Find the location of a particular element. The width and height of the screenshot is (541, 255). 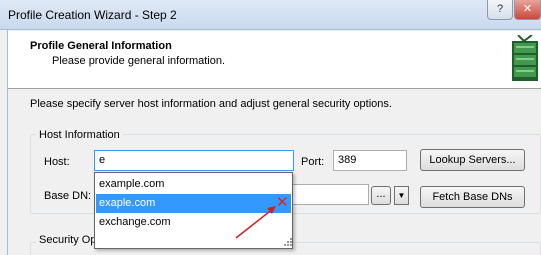

title-bar: Profile Creation Wizard - Step 2 ? ✕ is located at coordinates (270, 15).